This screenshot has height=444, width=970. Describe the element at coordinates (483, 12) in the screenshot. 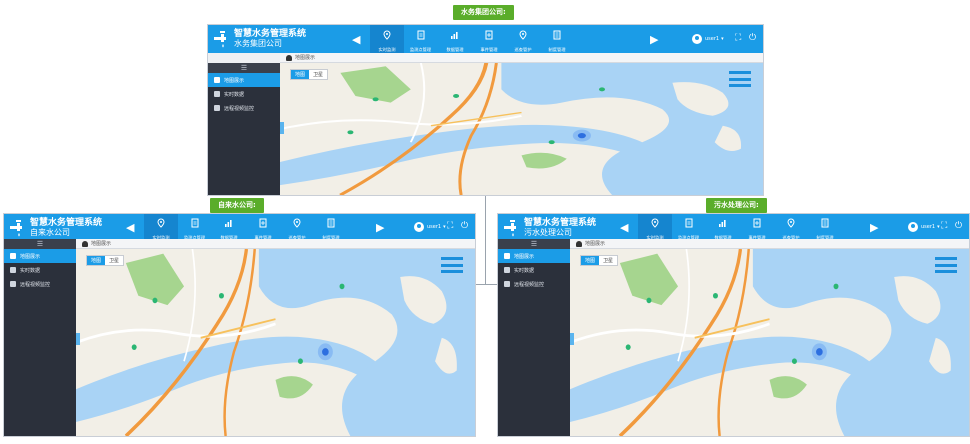

I see `group-company-label: 水务集团公司:` at that location.